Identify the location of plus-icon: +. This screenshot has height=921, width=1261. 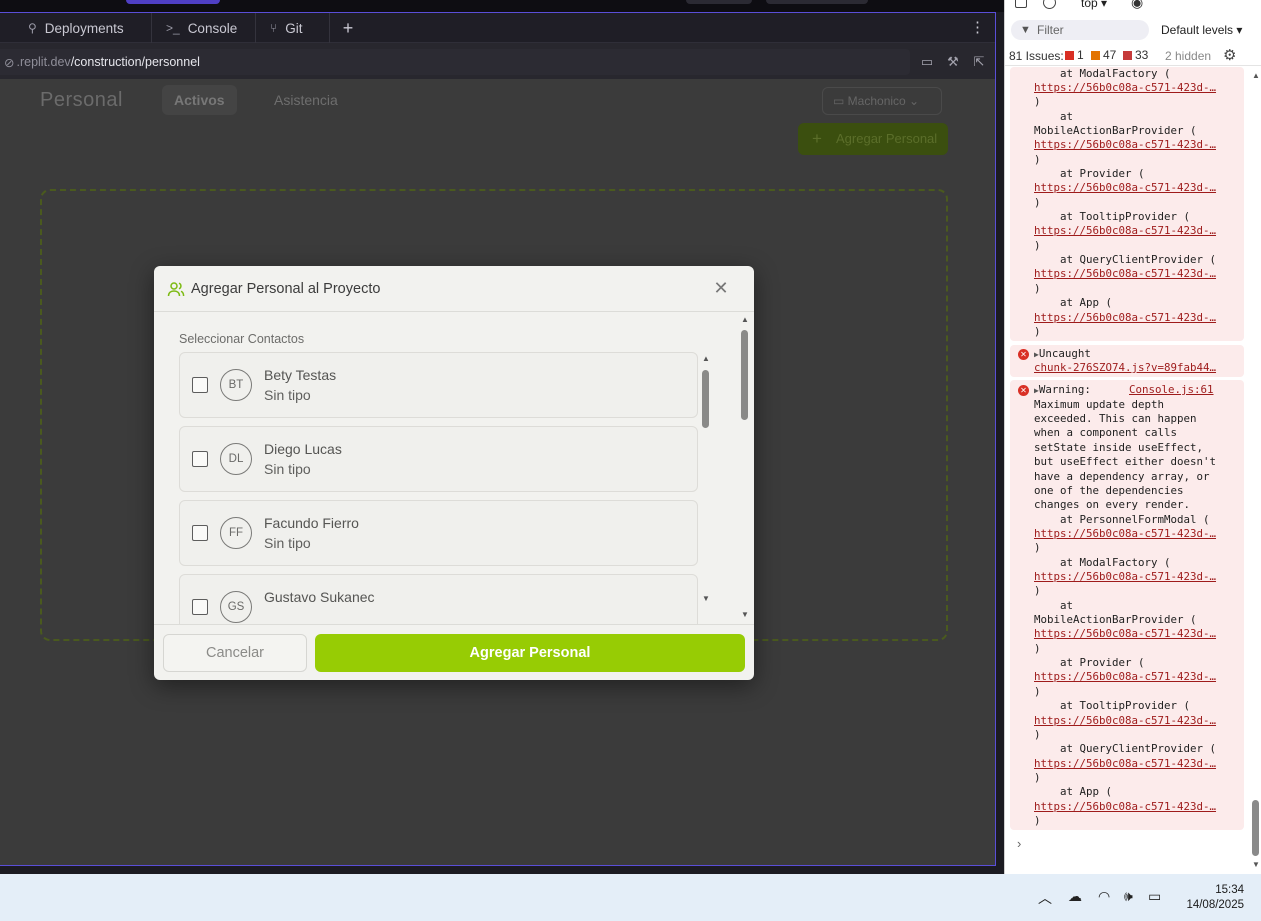
(817, 138).